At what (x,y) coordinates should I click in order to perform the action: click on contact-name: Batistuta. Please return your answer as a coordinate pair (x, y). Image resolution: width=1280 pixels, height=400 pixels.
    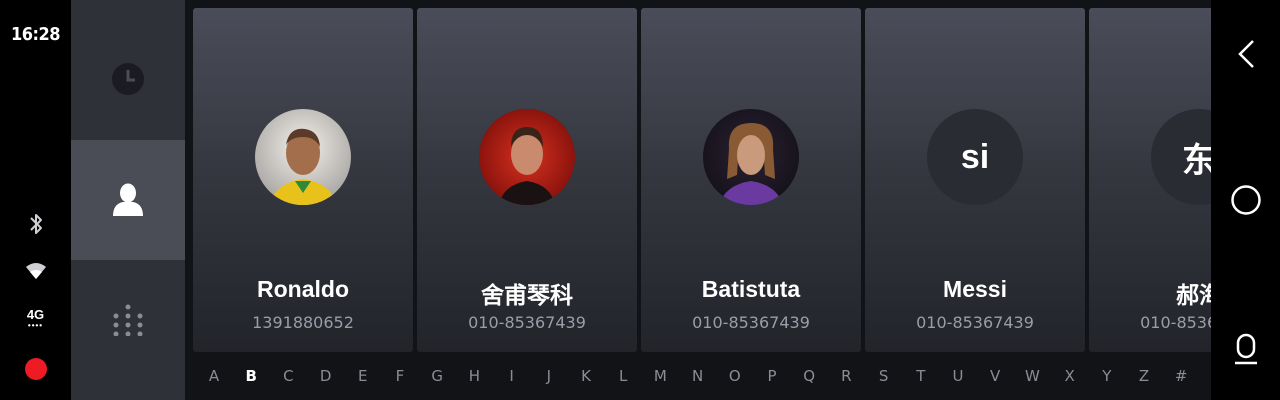
    Looking at the image, I should click on (751, 289).